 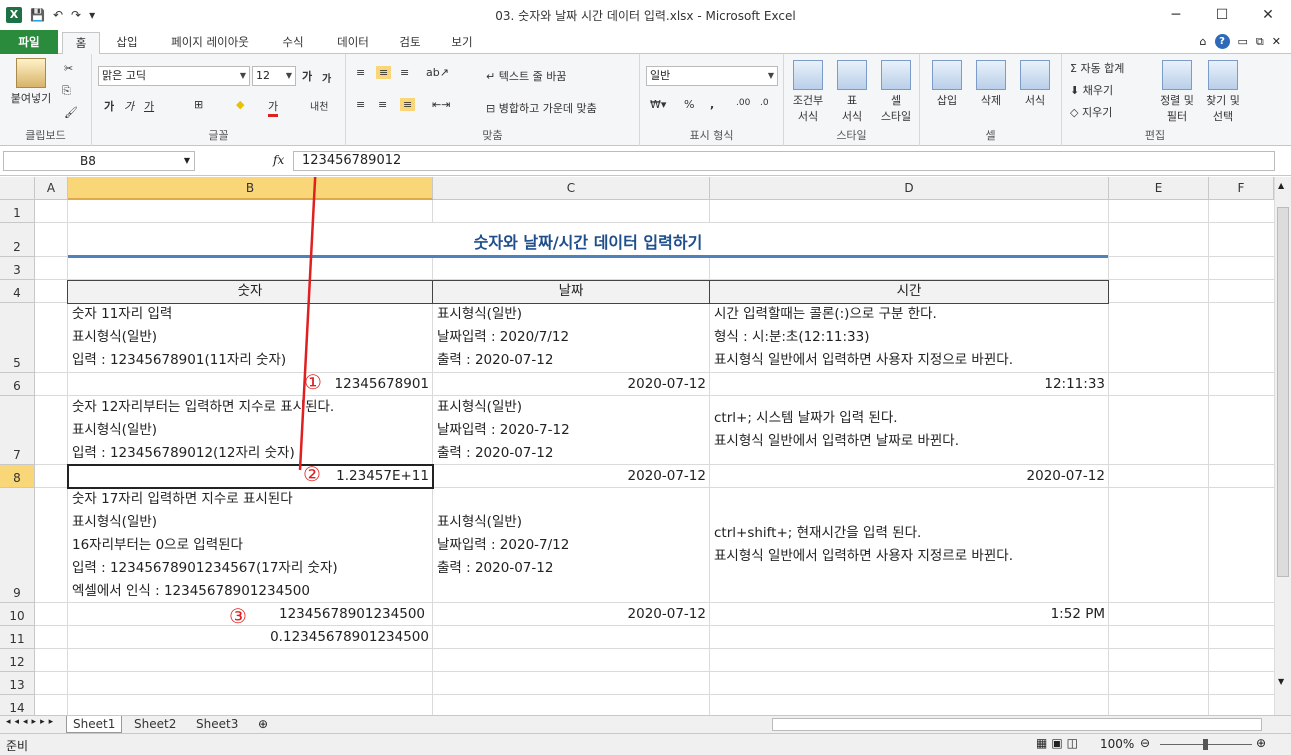 What do you see at coordinates (81, 43) in the screenshot?
I see `tab-home: 홈` at bounding box center [81, 43].